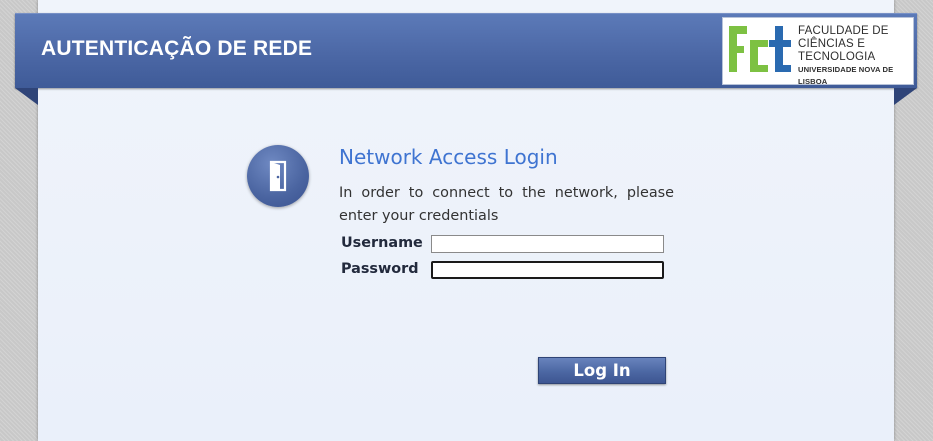 The height and width of the screenshot is (441, 933). What do you see at coordinates (843, 31) in the screenshot?
I see `logo-line-1: FACULDADE DE` at bounding box center [843, 31].